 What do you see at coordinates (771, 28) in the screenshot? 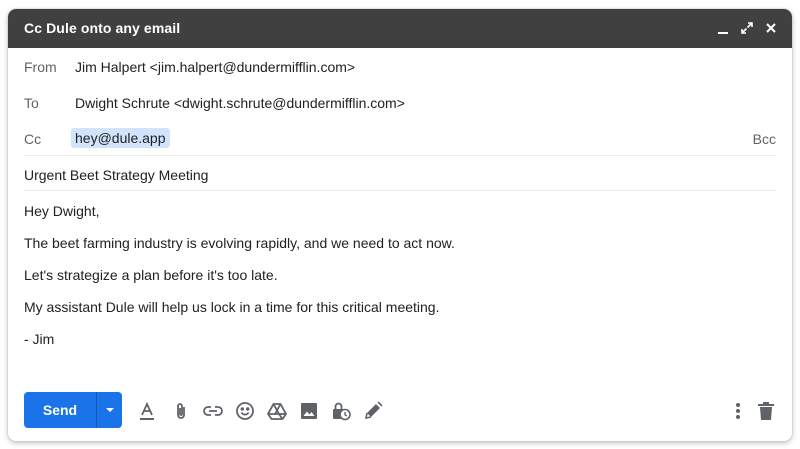
I see `close-icon` at bounding box center [771, 28].